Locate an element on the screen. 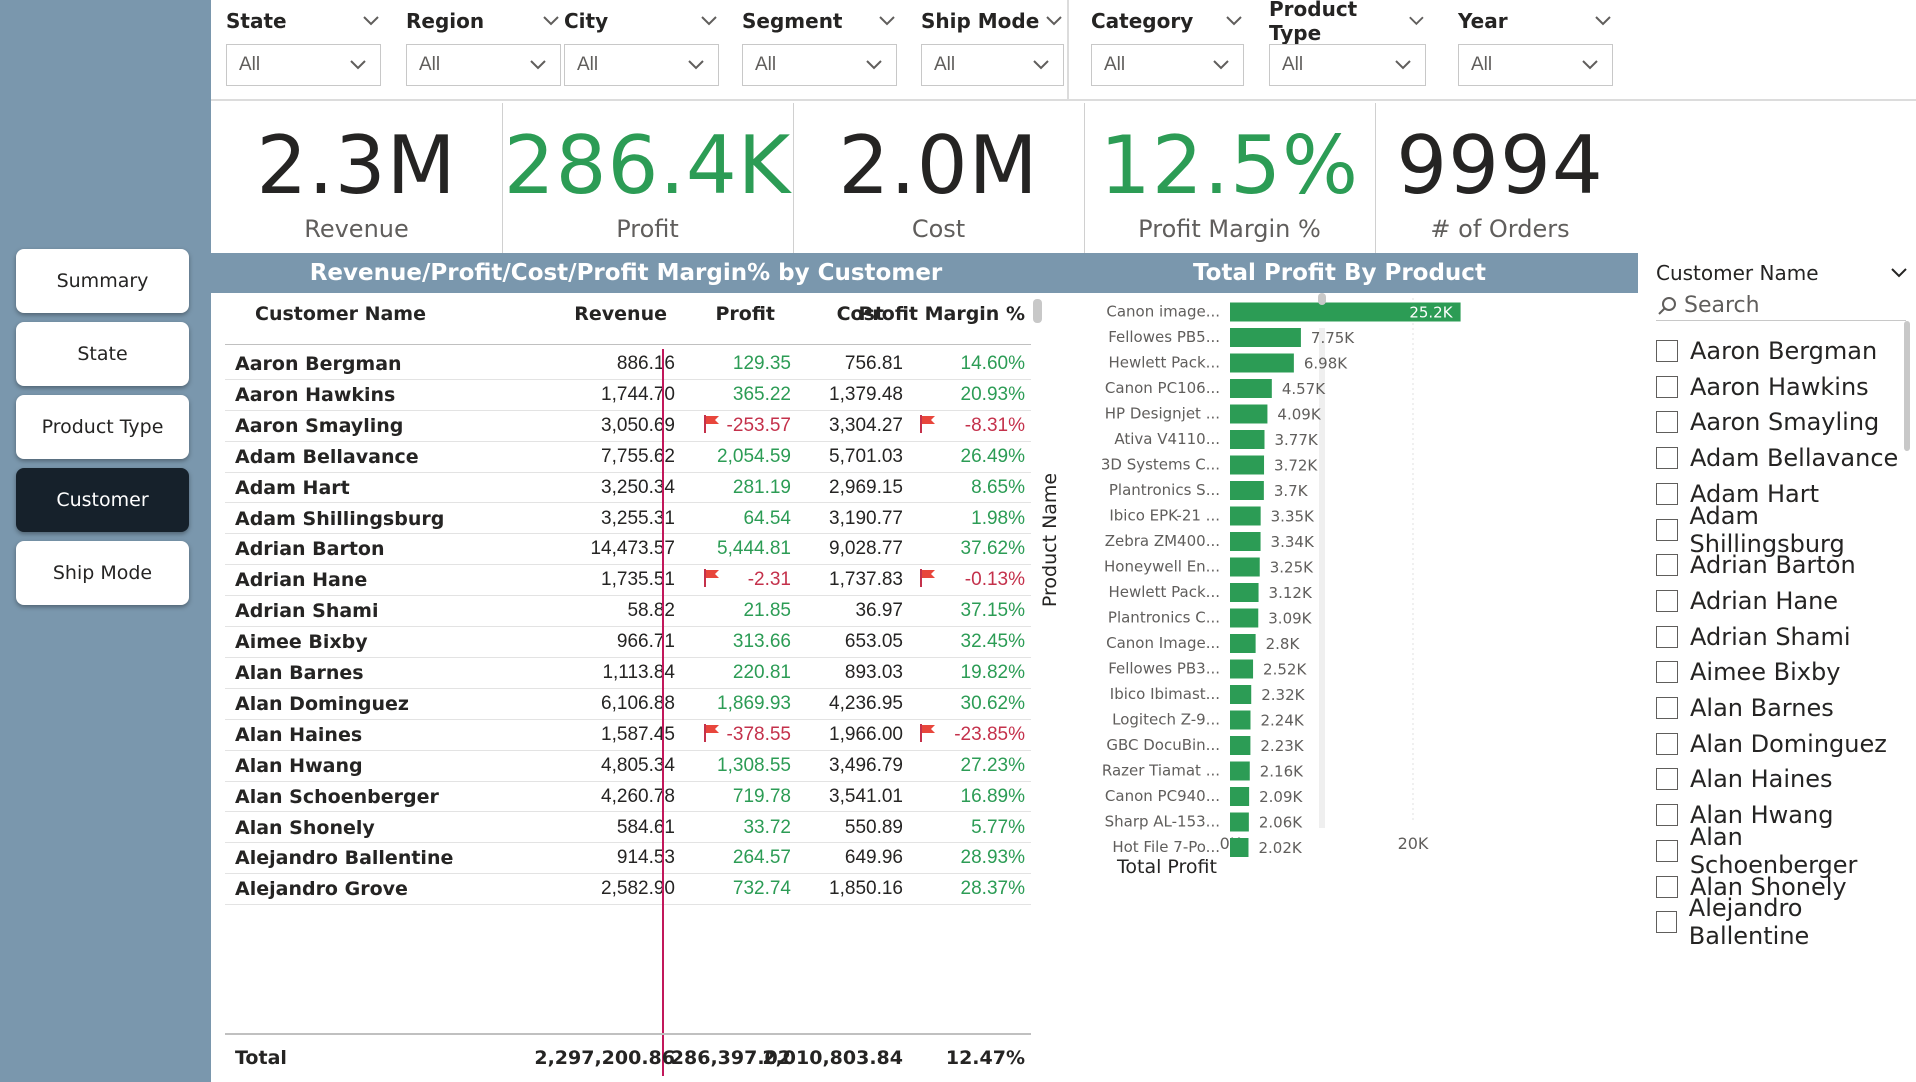 This screenshot has width=1916, height=1082. table-row: Aaron Bergman 886.16 129.35 756.81 14.60% is located at coordinates (628, 364).